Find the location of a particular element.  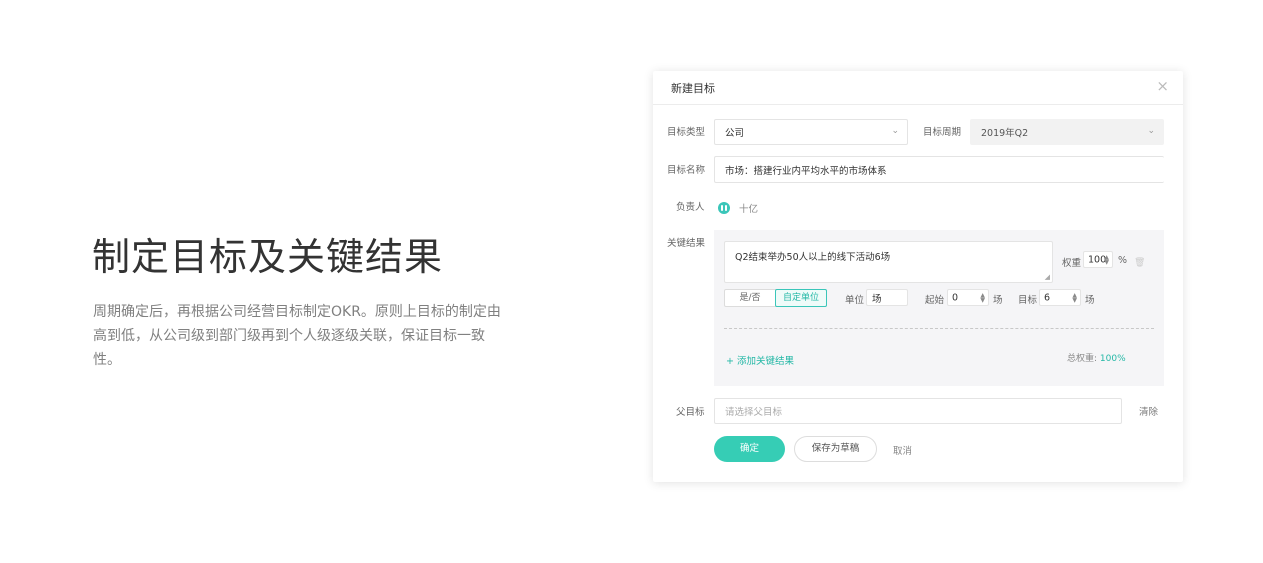

confirm-button: 确定 is located at coordinates (749, 449).